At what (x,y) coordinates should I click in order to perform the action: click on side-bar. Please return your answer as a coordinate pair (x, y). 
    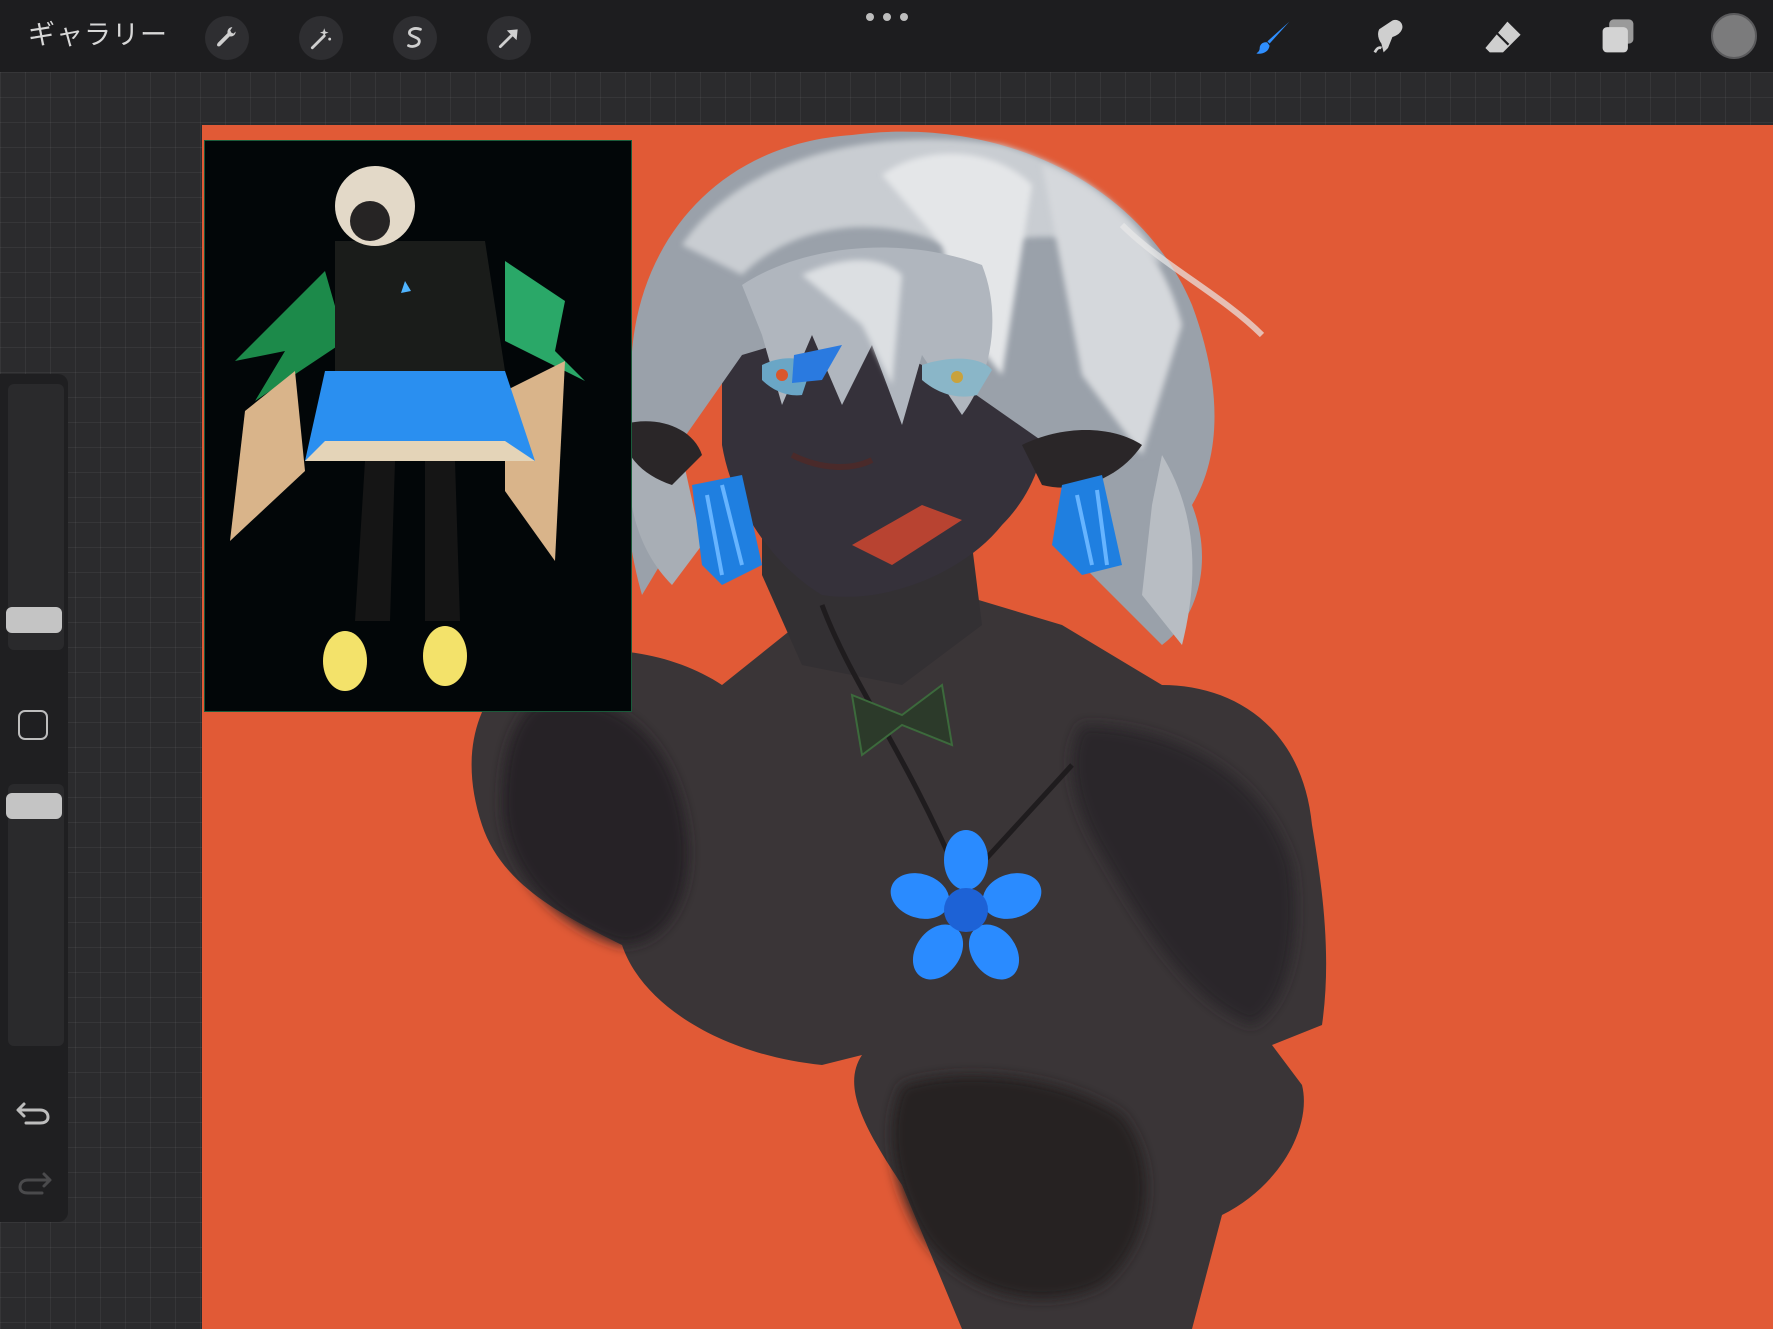
    Looking at the image, I should click on (34, 798).